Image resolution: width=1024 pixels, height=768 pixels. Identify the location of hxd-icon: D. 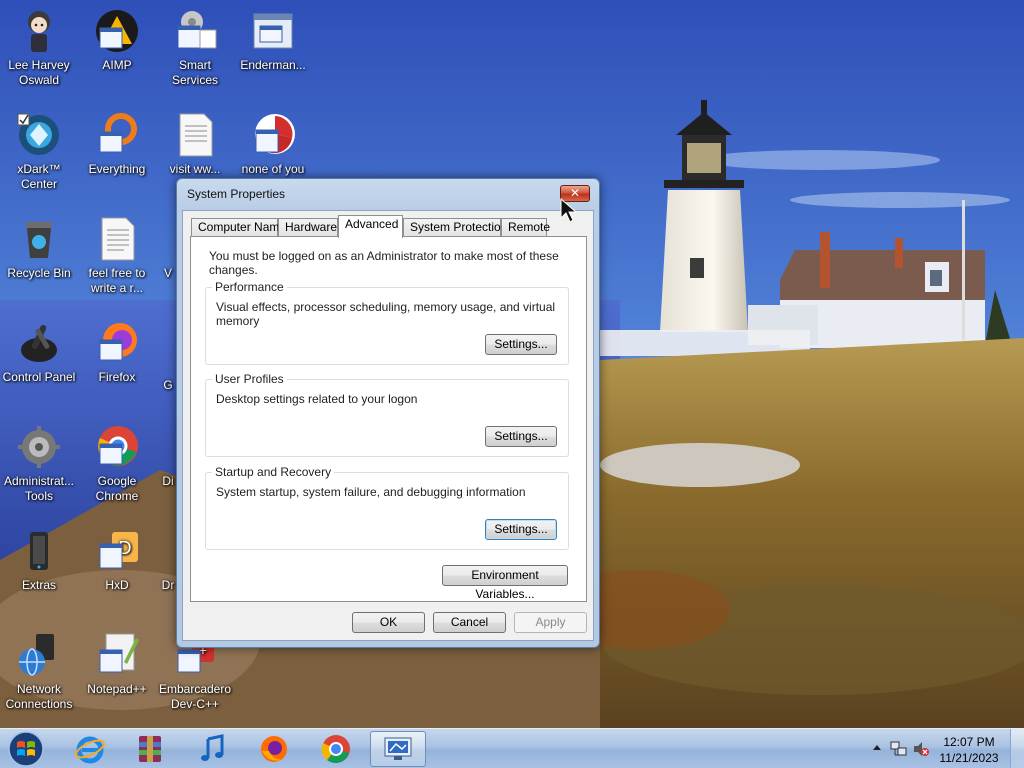
(117, 551).